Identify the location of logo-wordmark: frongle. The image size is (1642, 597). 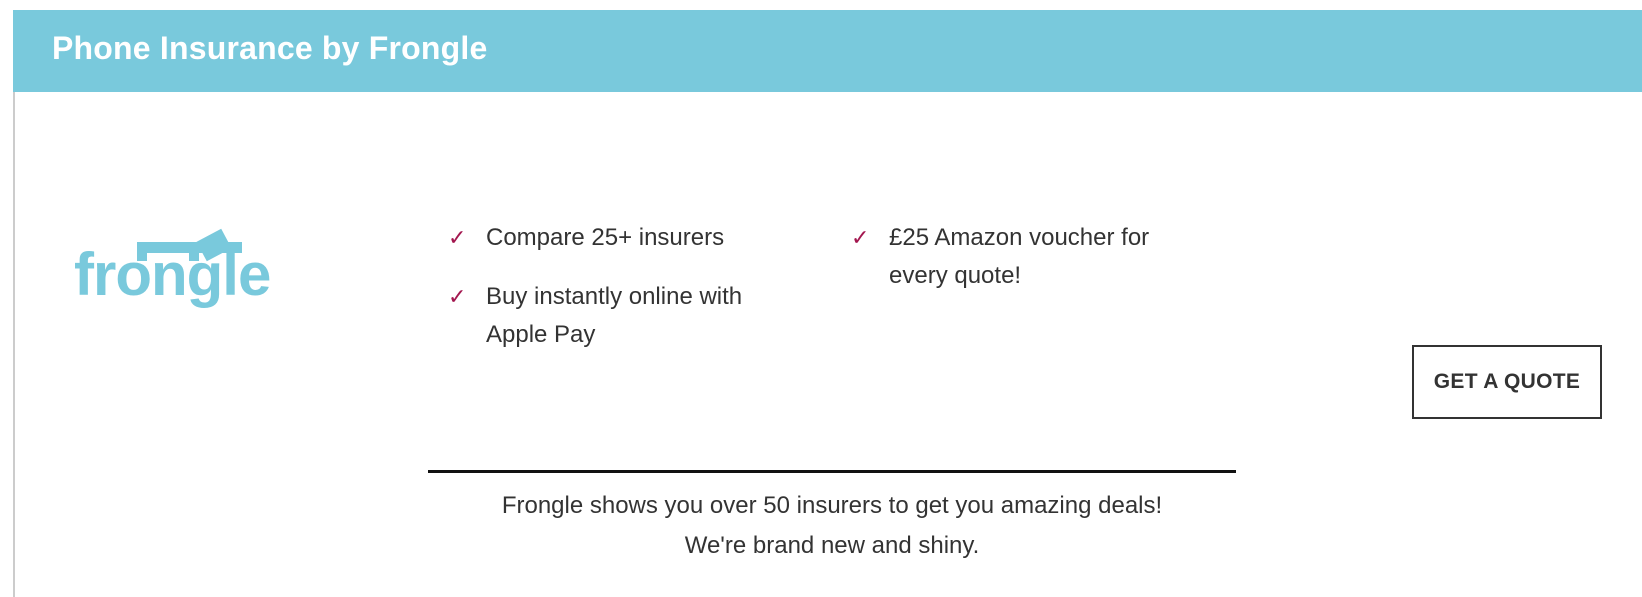
(172, 274).